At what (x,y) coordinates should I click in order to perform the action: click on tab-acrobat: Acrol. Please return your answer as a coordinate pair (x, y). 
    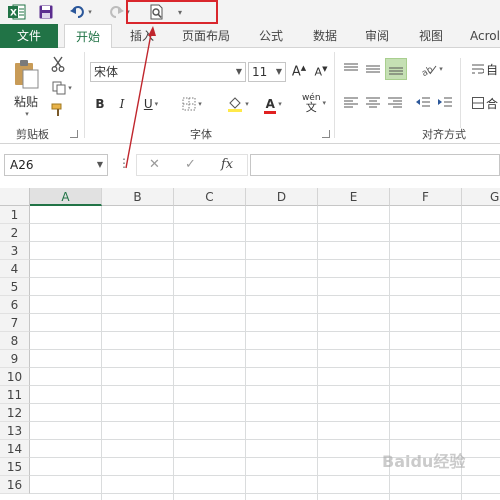
    Looking at the image, I should click on (482, 36).